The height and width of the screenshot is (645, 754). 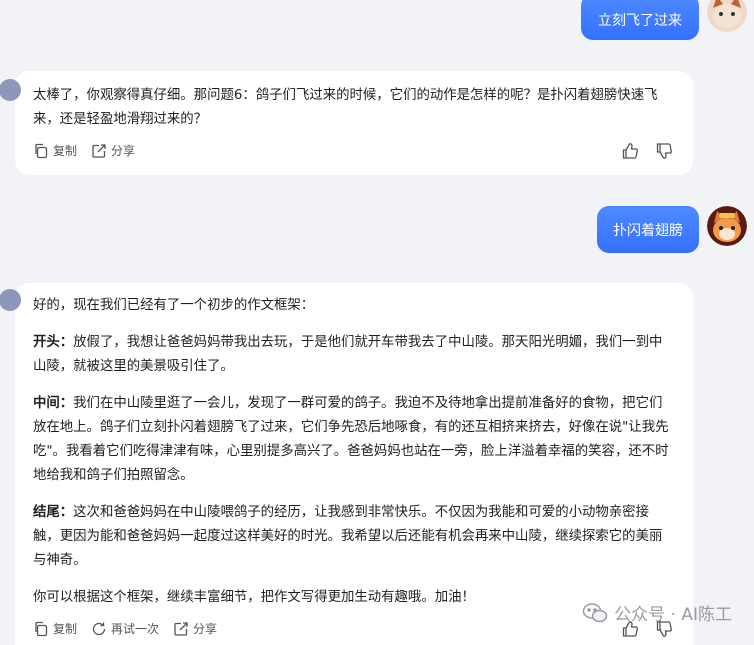 What do you see at coordinates (99, 628) in the screenshot?
I see `refresh-icon` at bounding box center [99, 628].